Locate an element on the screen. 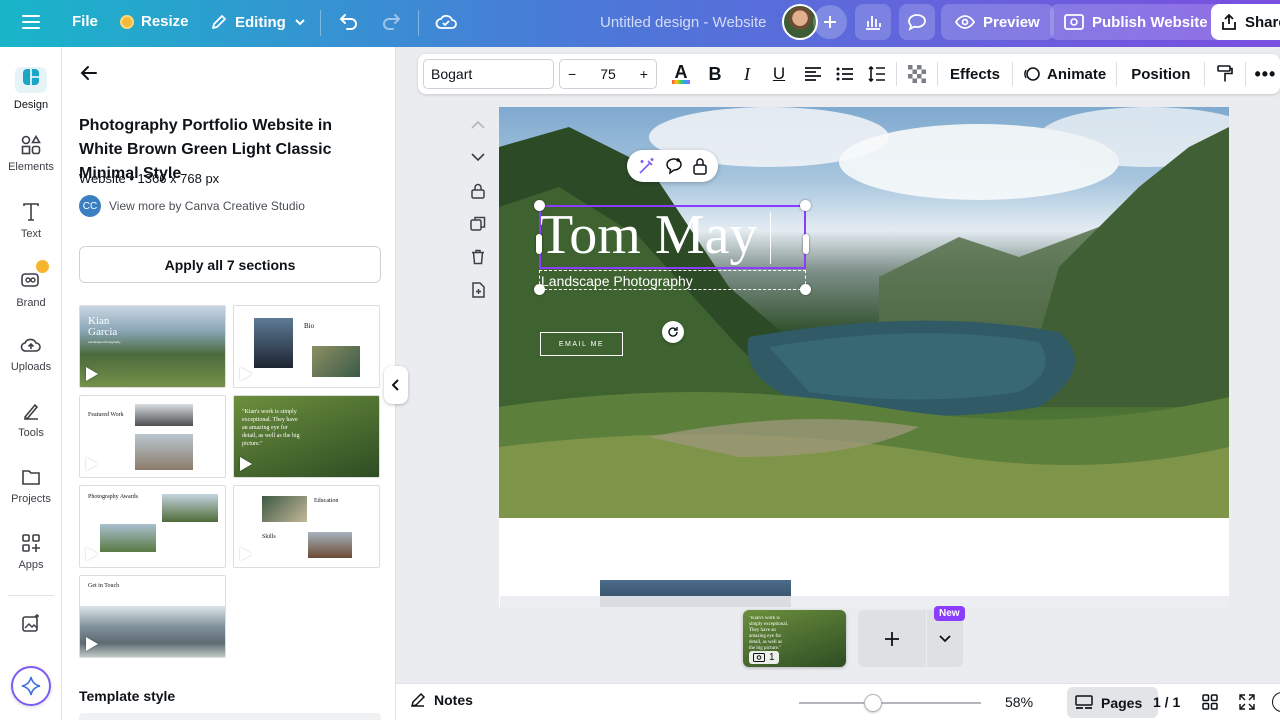 Image resolution: width=1280 pixels, height=720 pixels. plus-icon is located at coordinates (830, 22).